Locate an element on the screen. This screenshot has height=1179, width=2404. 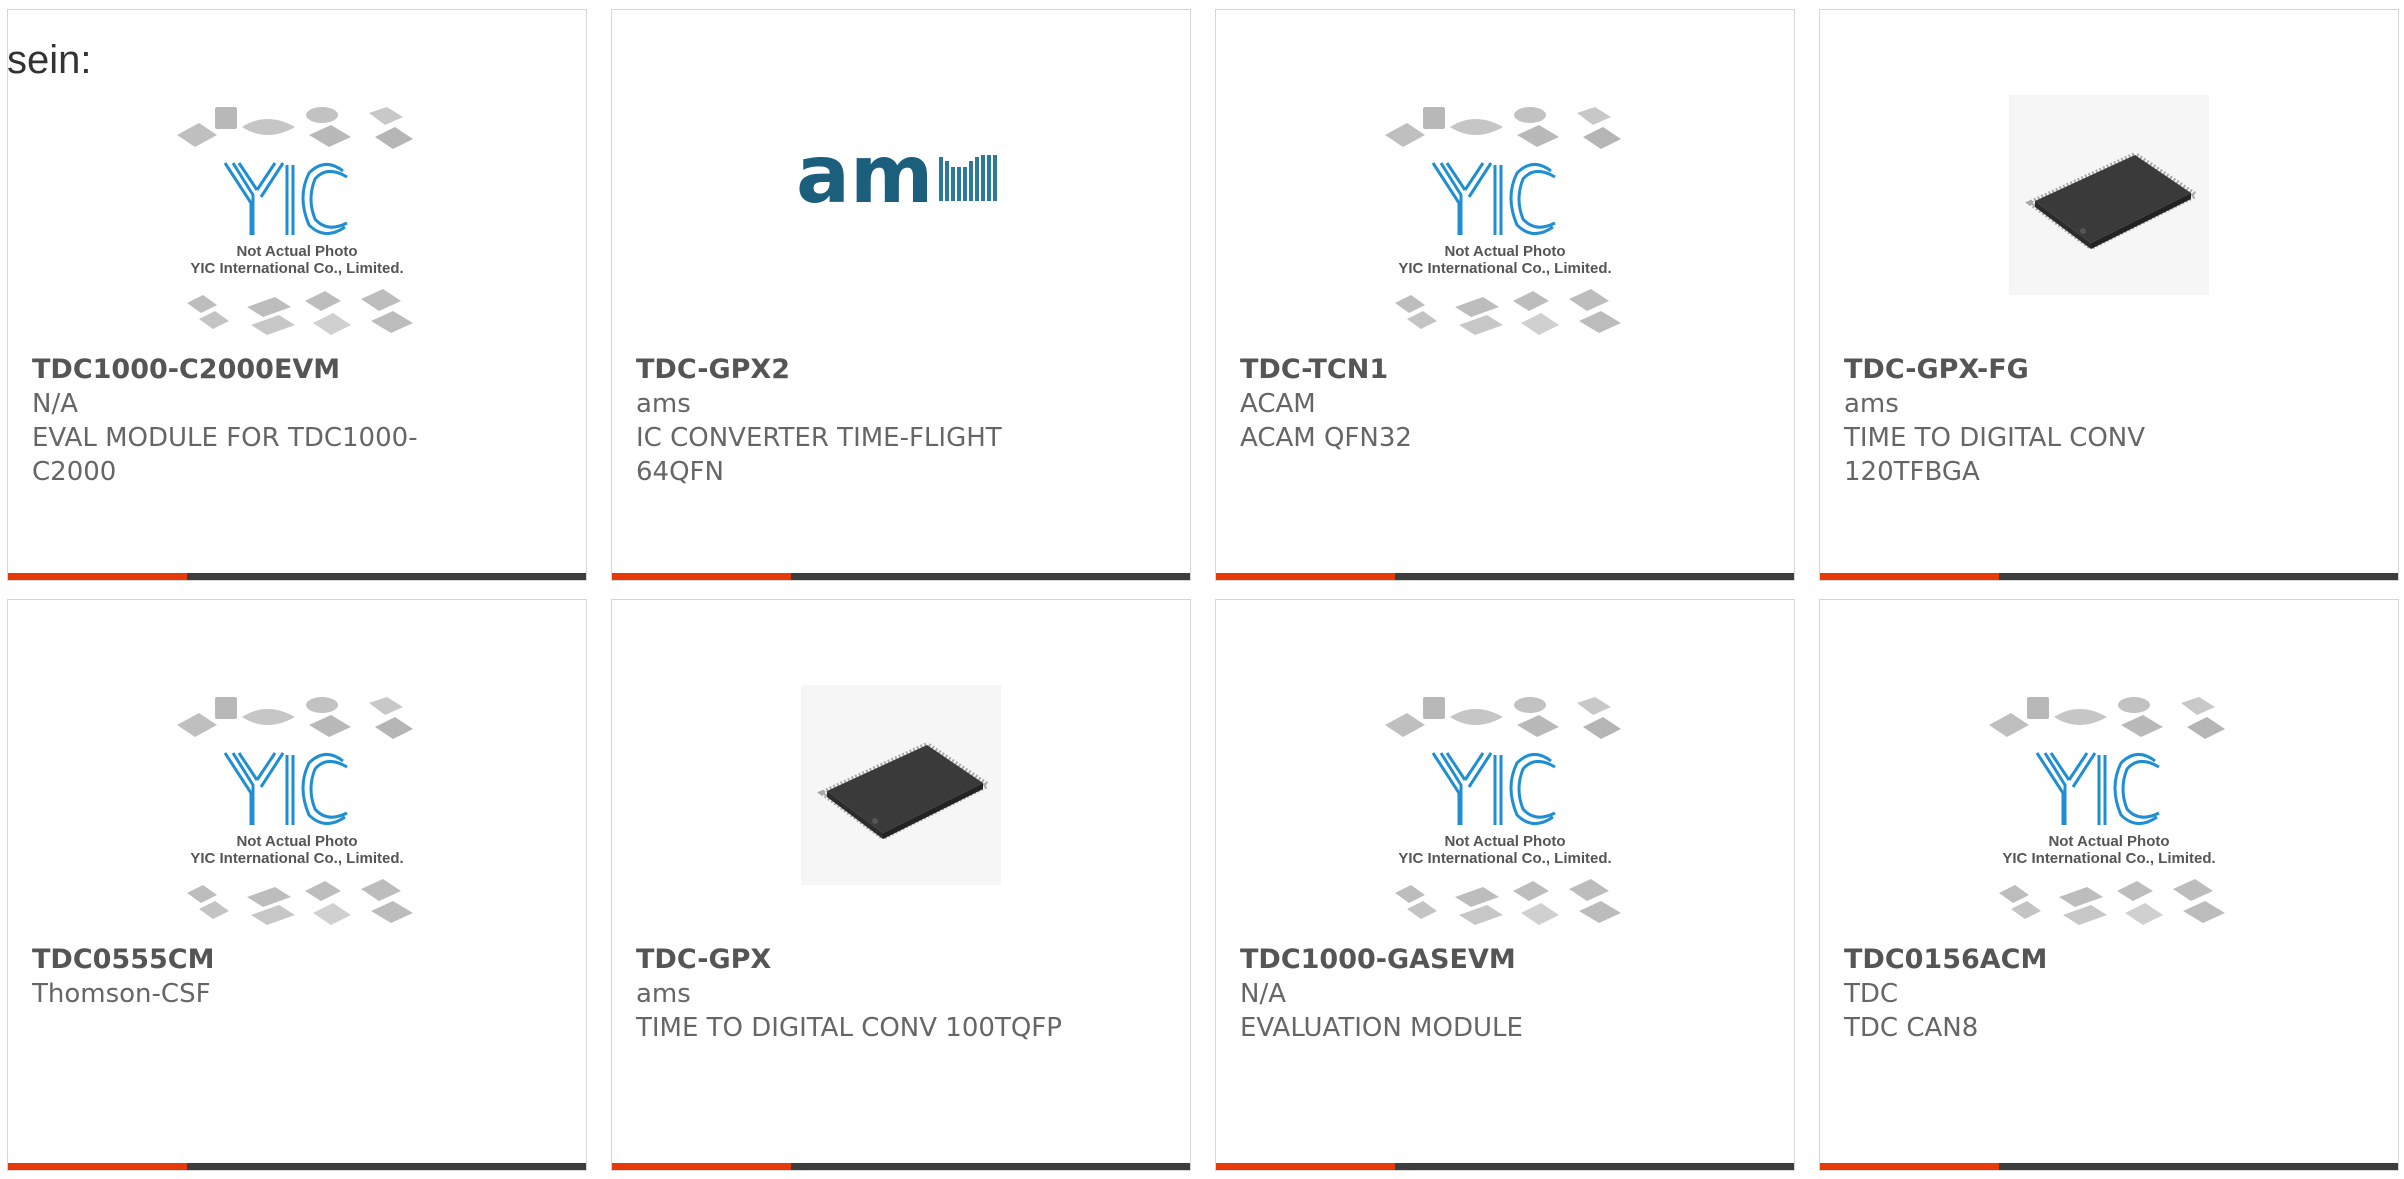
manufacturer: Thomson-CSF is located at coordinates (121, 994).